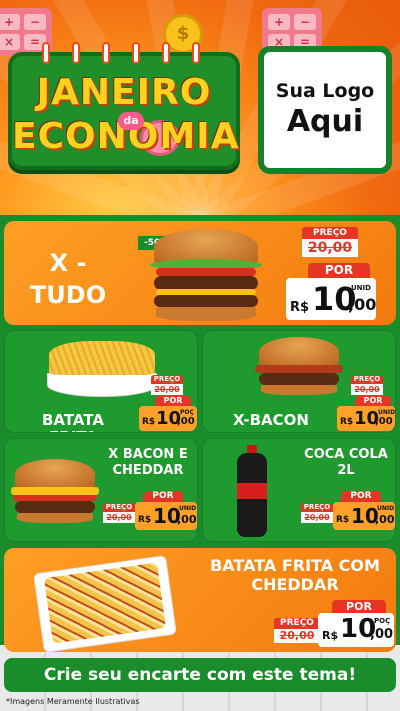  I want to click on promo-title-board: JANEIRO ECONOMIA da, so click(124, 106).